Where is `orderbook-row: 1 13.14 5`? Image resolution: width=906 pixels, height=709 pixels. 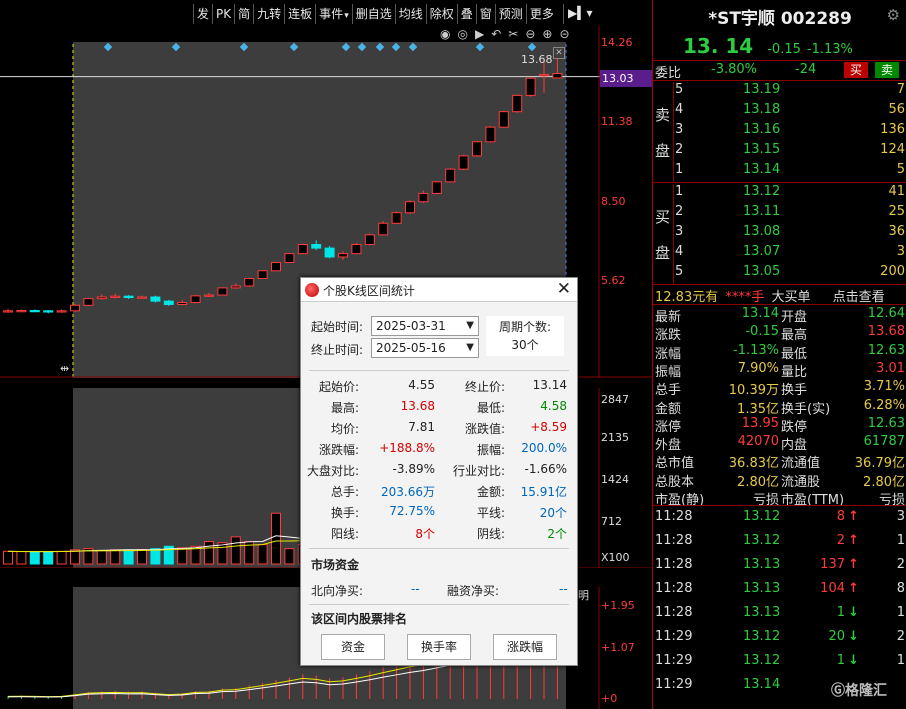
orderbook-row: 1 13.14 5 is located at coordinates (779, 172).